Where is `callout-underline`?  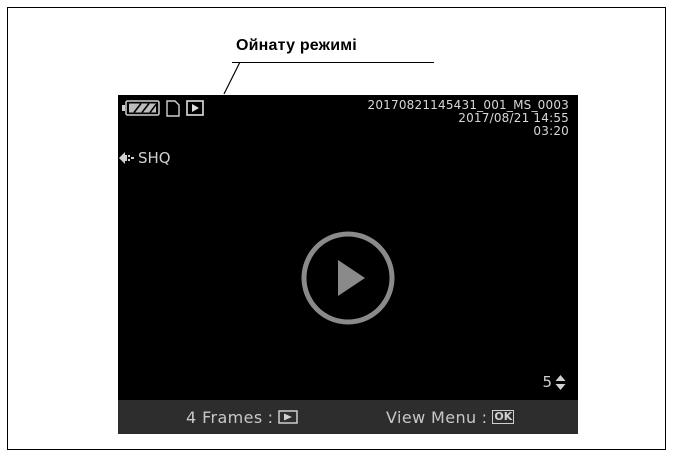
callout-underline is located at coordinates (333, 62).